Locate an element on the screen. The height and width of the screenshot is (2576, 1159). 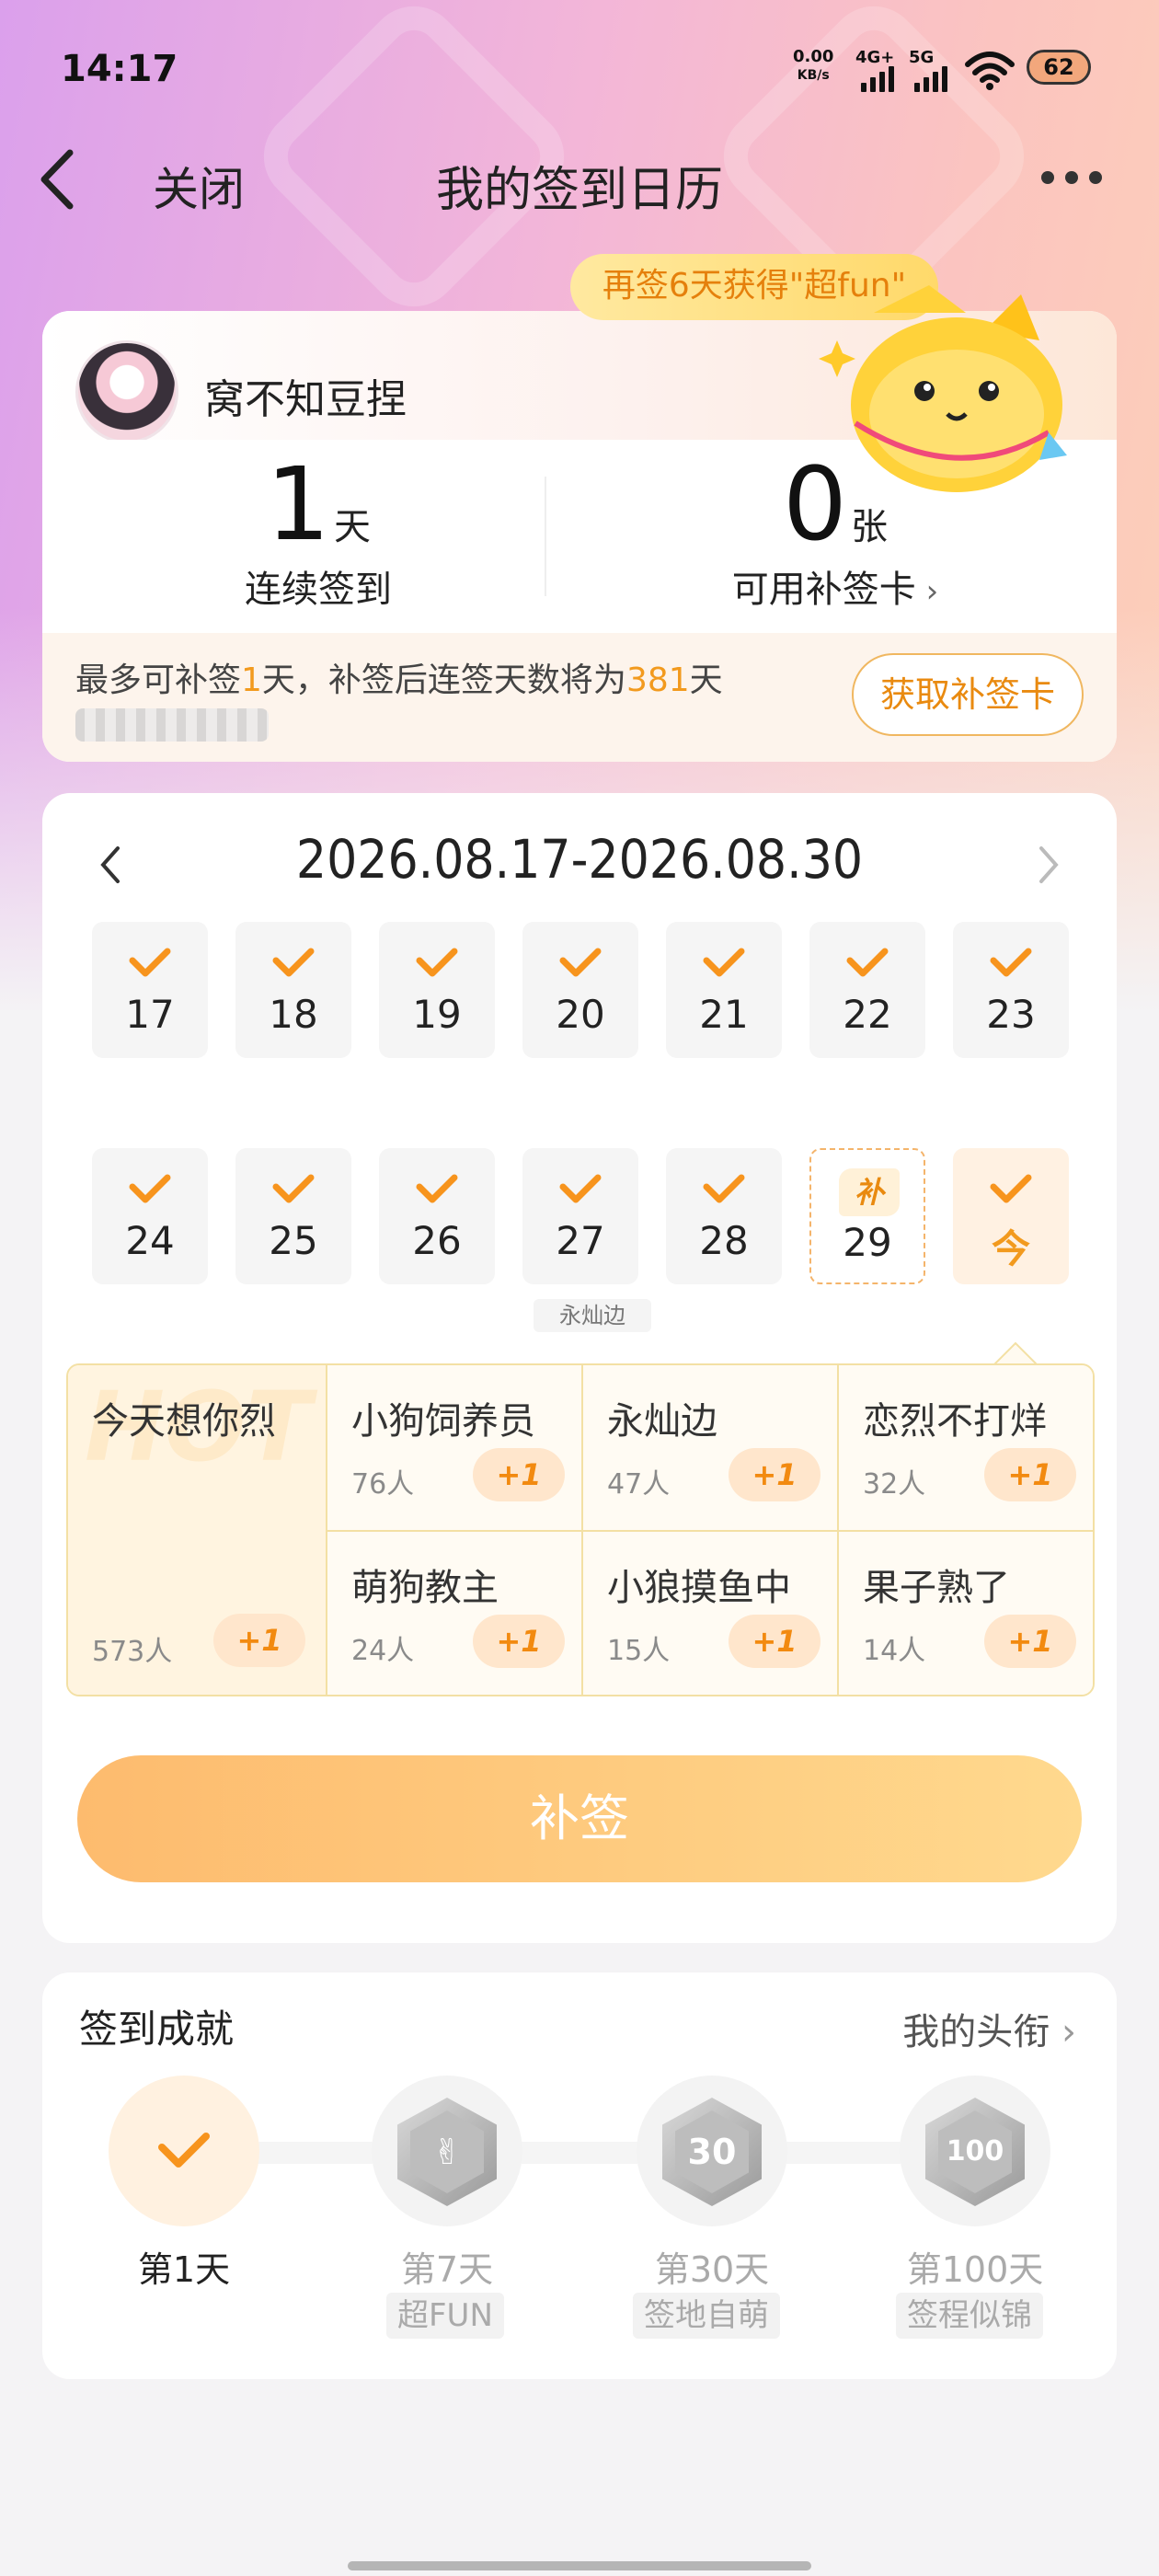
status-time: 14:17 is located at coordinates (119, 69).